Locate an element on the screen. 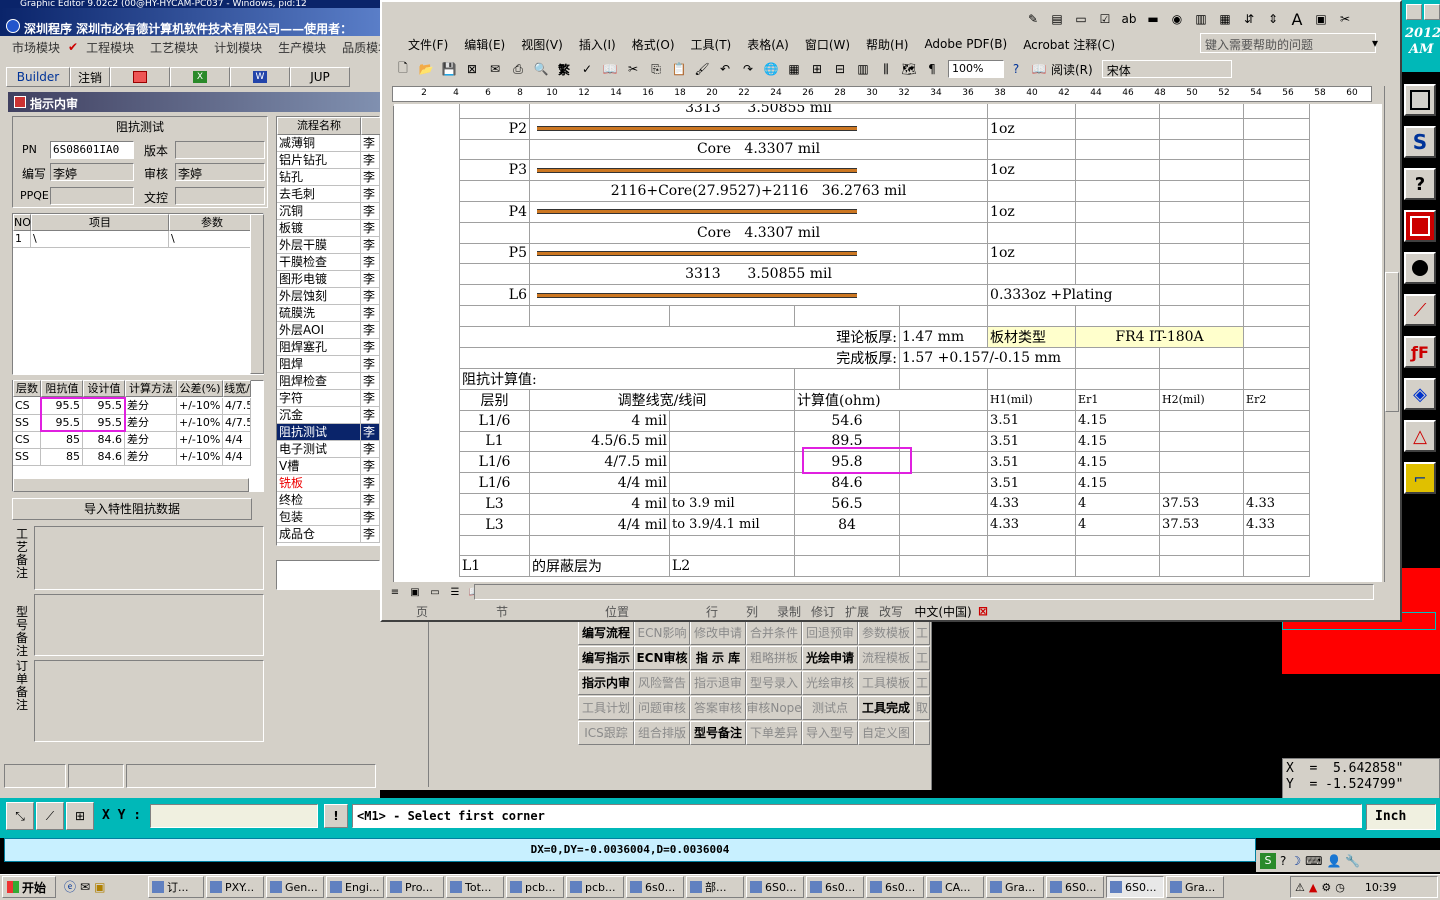  function-button: 回退预审 is located at coordinates (830, 632).